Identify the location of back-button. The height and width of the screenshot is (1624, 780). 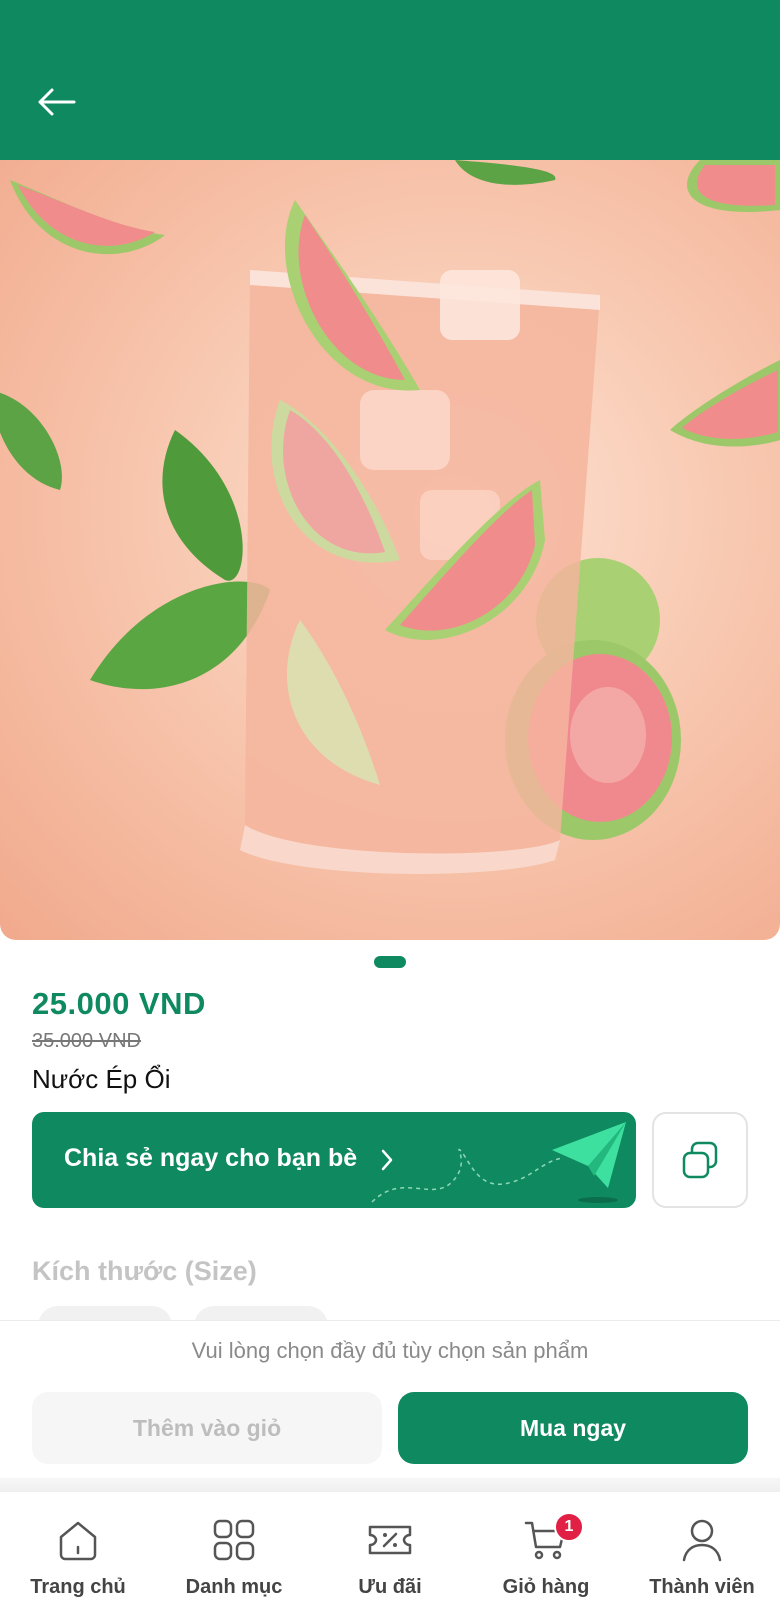
(56, 102).